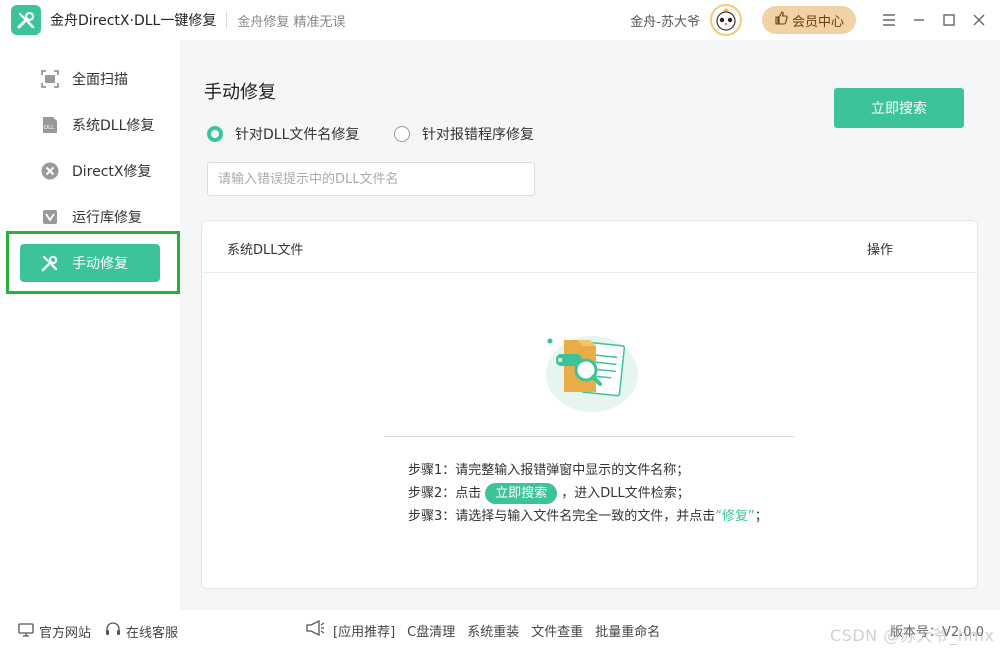 Image resolution: width=1000 pixels, height=650 pixels. Describe the element at coordinates (912, 635) in the screenshot. I see `csdn-watermark: CSDN @苏大爷_hmx` at that location.